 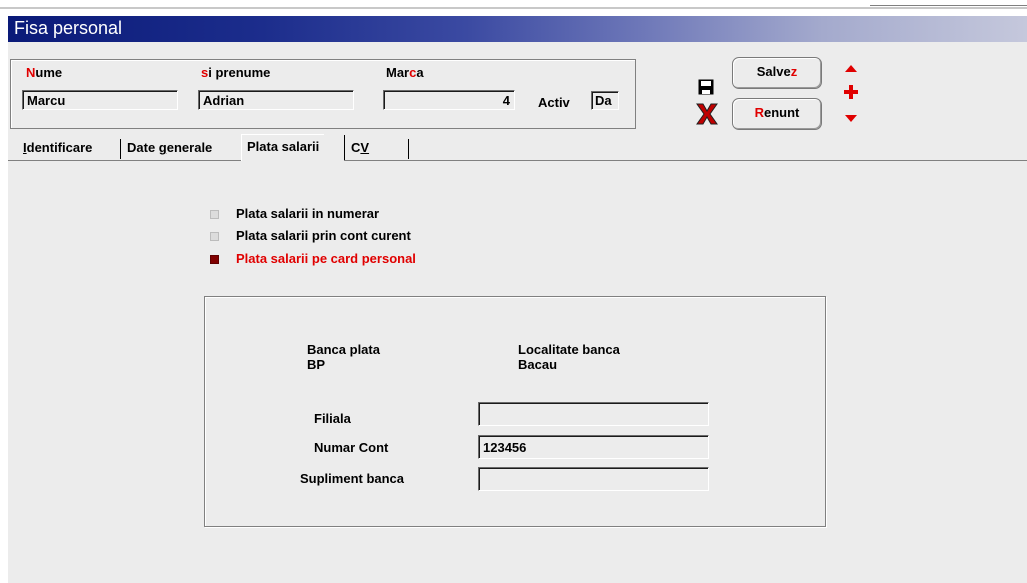 I want to click on prenume-label: si prenume, so click(x=236, y=72).